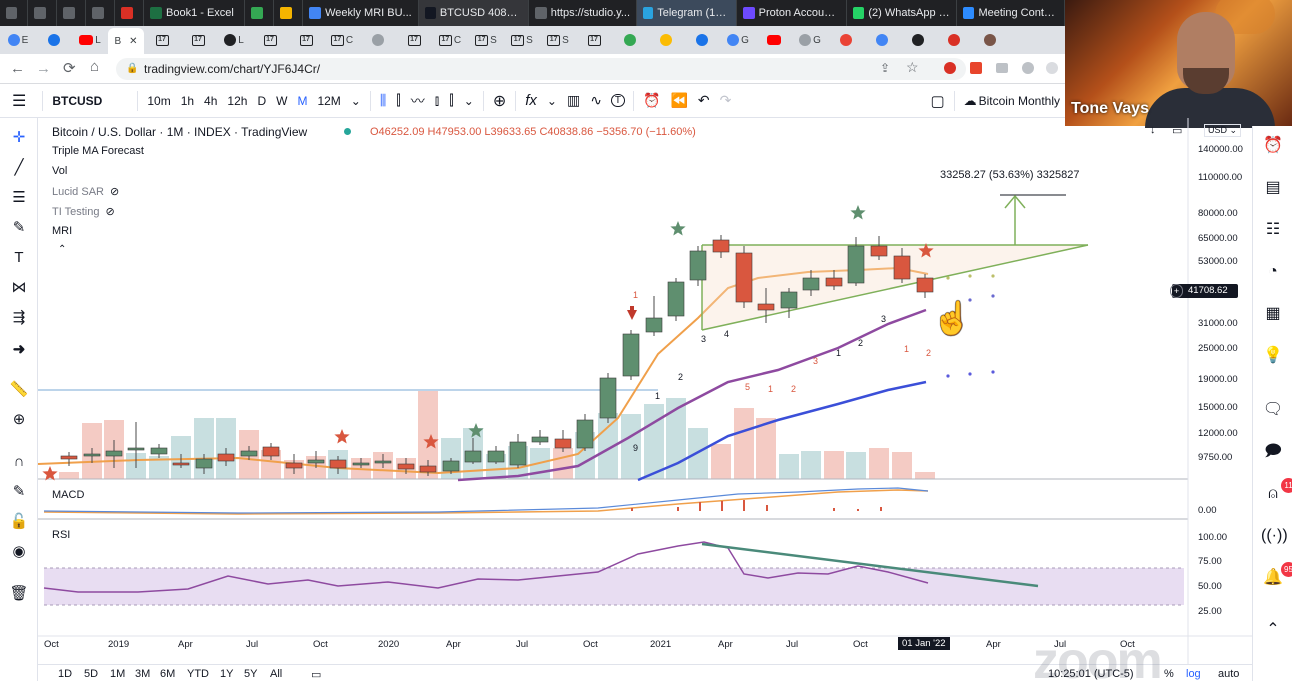 The image size is (1292, 691). What do you see at coordinates (43, 68) in the screenshot?
I see `forward-icon: →` at bounding box center [43, 68].